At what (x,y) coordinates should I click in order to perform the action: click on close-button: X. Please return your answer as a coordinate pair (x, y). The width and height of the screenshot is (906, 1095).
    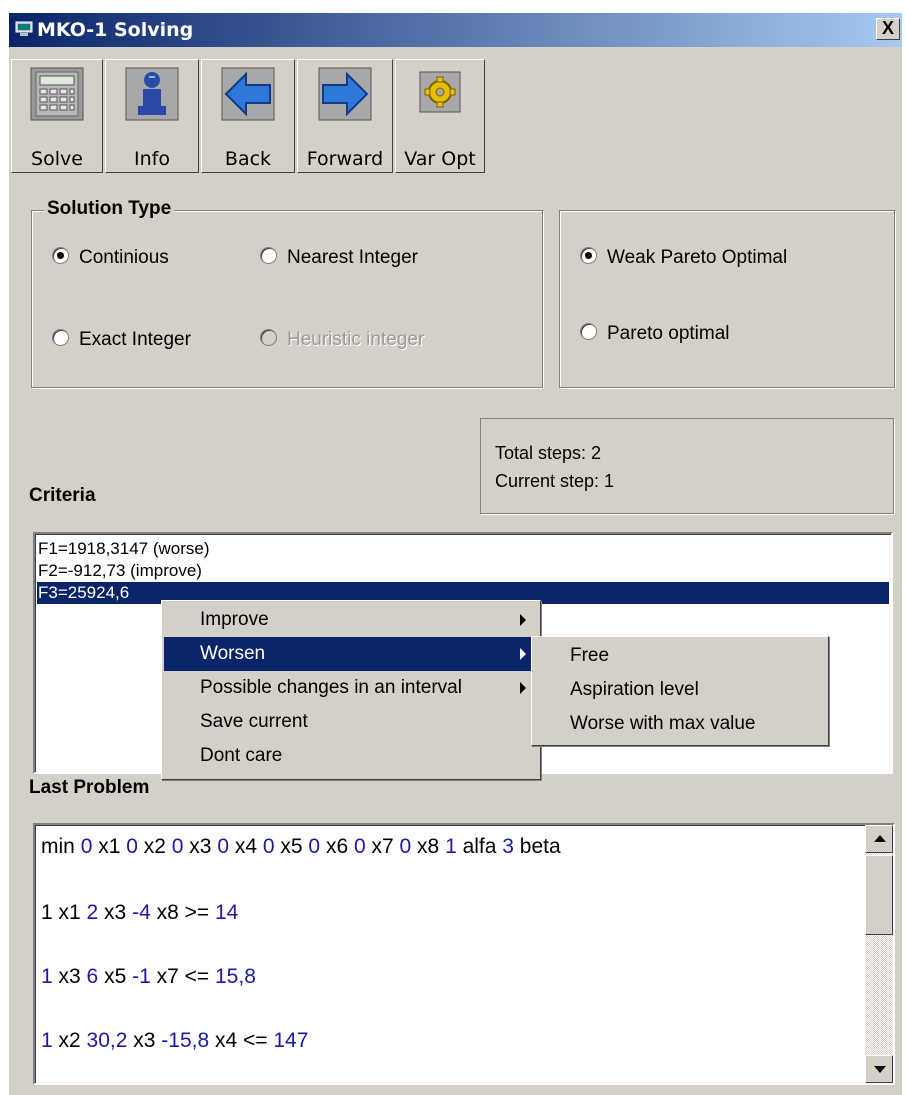
    Looking at the image, I should click on (888, 29).